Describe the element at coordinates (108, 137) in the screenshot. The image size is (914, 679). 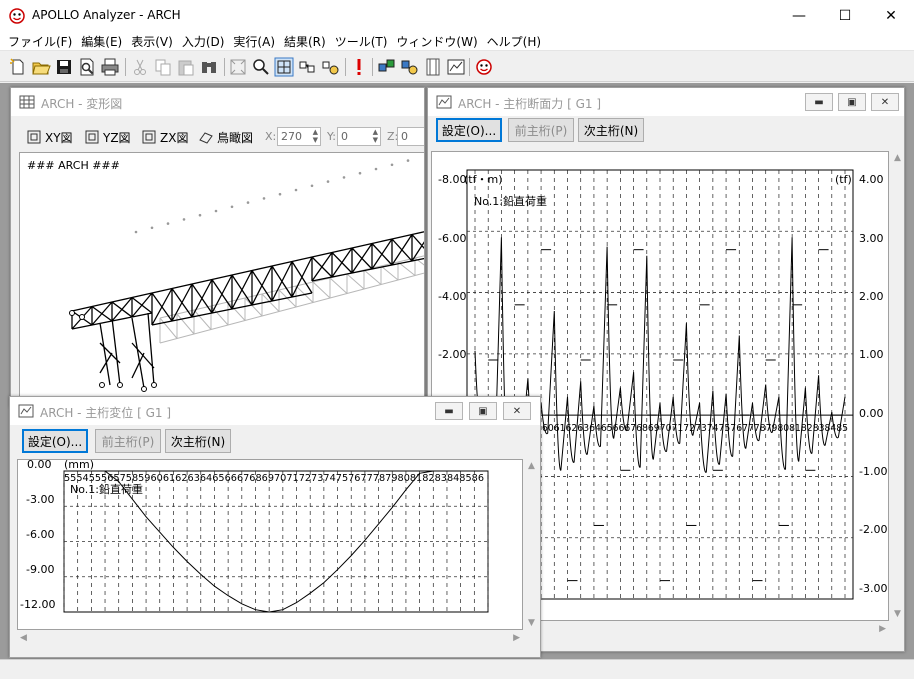
I see `view-yz-button: YZ図` at that location.